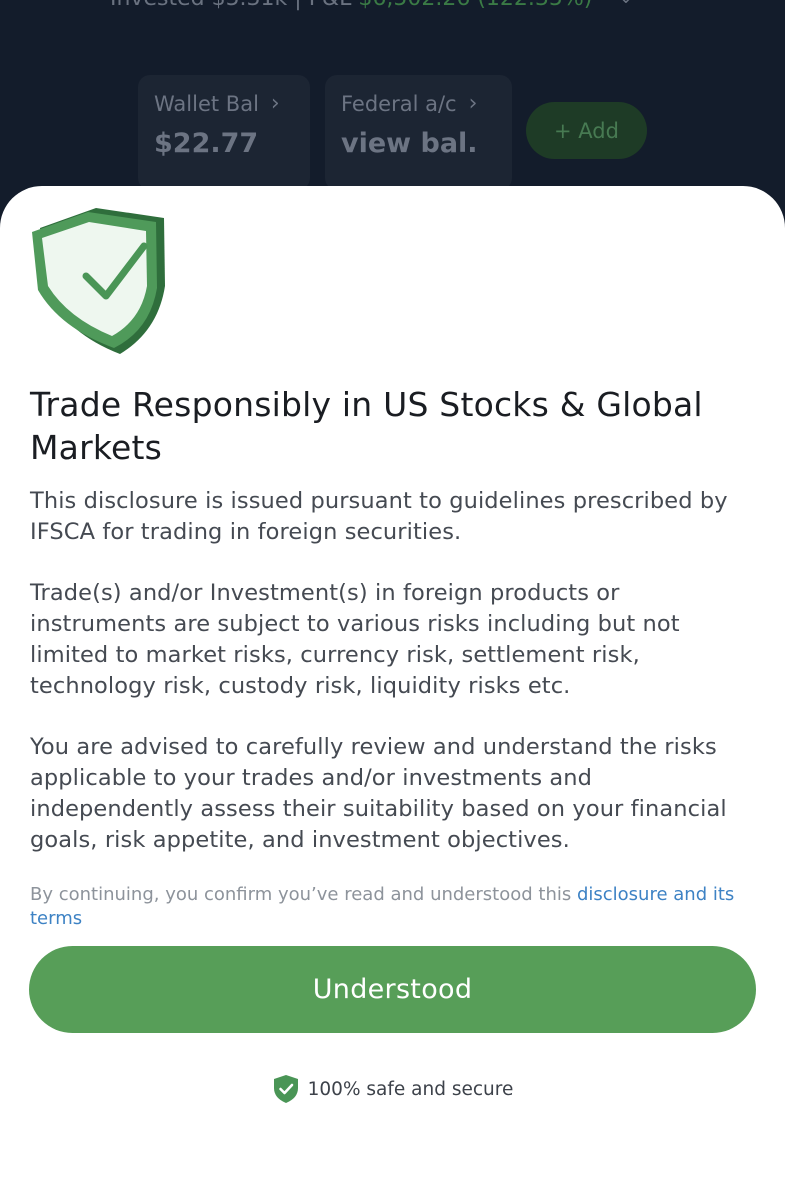  I want to click on wallet-balance-card: Wallet Bal › $22.77, so click(224, 132).